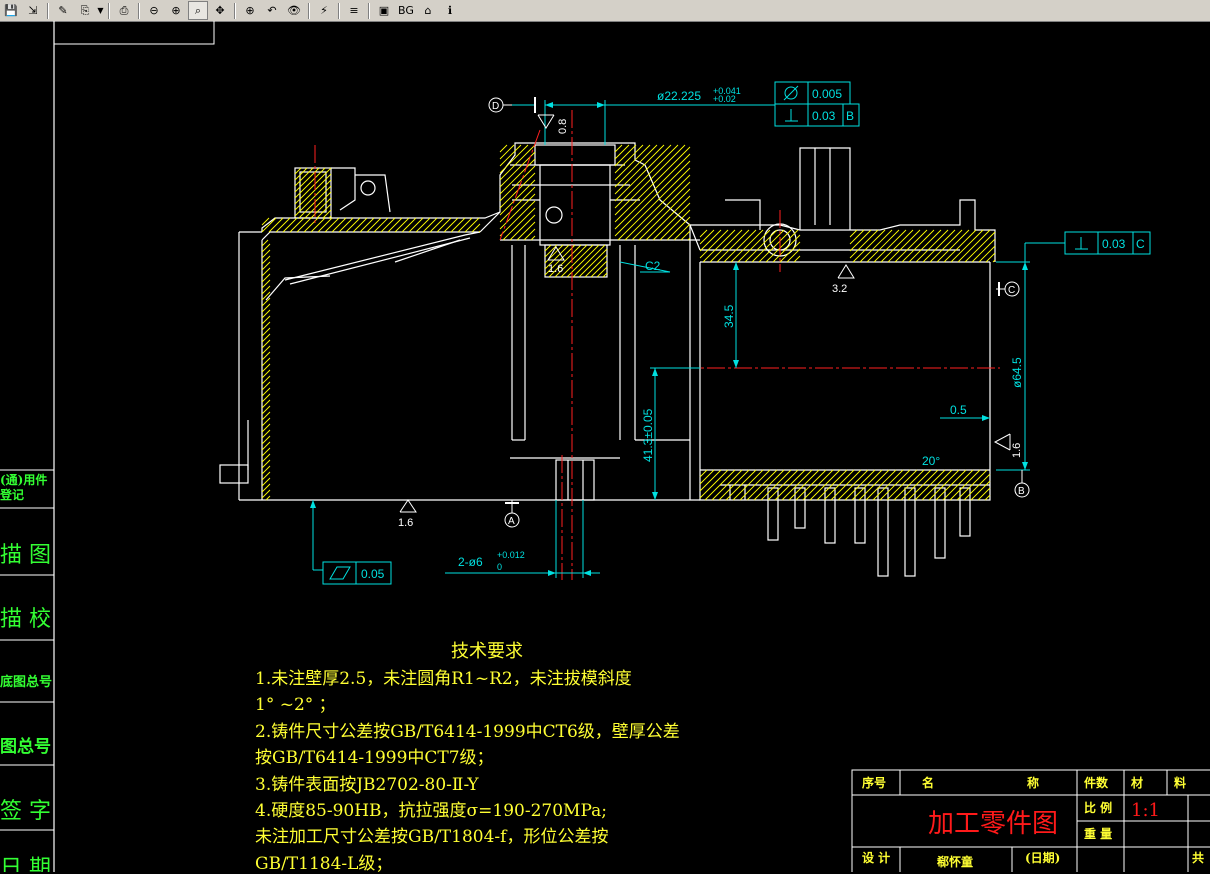 This screenshot has width=1210, height=874. Describe the element at coordinates (605, 11) in the screenshot. I see `toolbar: 💾 ⇲ ✎ ⎘ ▼ ⎙ ⊖ ⊕ ⌕ ✥ ⊕ ↶ 👁 ⚡ ≡ ▣ BG ⌂ ℹ` at that location.